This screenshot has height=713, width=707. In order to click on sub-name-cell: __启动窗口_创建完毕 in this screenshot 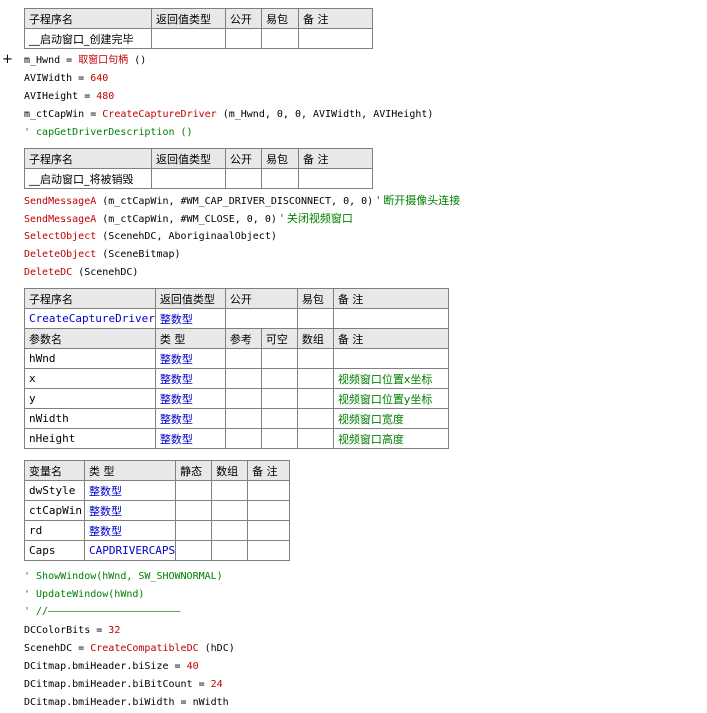, I will do `click(88, 38)`.